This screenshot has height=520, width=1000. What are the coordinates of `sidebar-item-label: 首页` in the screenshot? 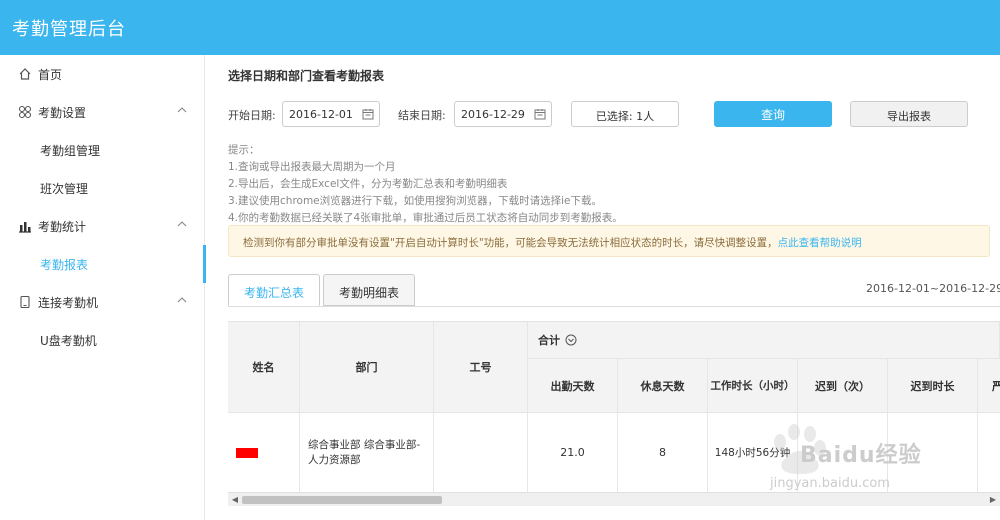 It's located at (50, 75).